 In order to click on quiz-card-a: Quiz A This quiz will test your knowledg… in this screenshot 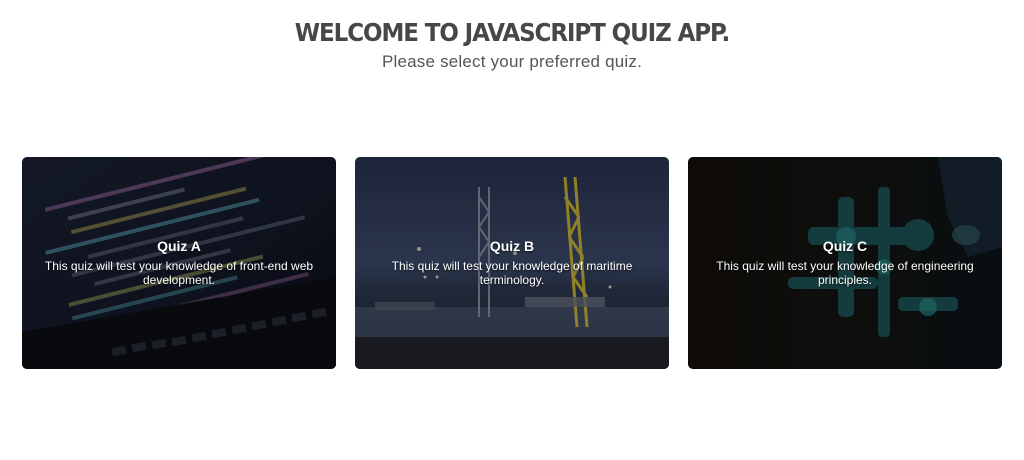, I will do `click(179, 263)`.